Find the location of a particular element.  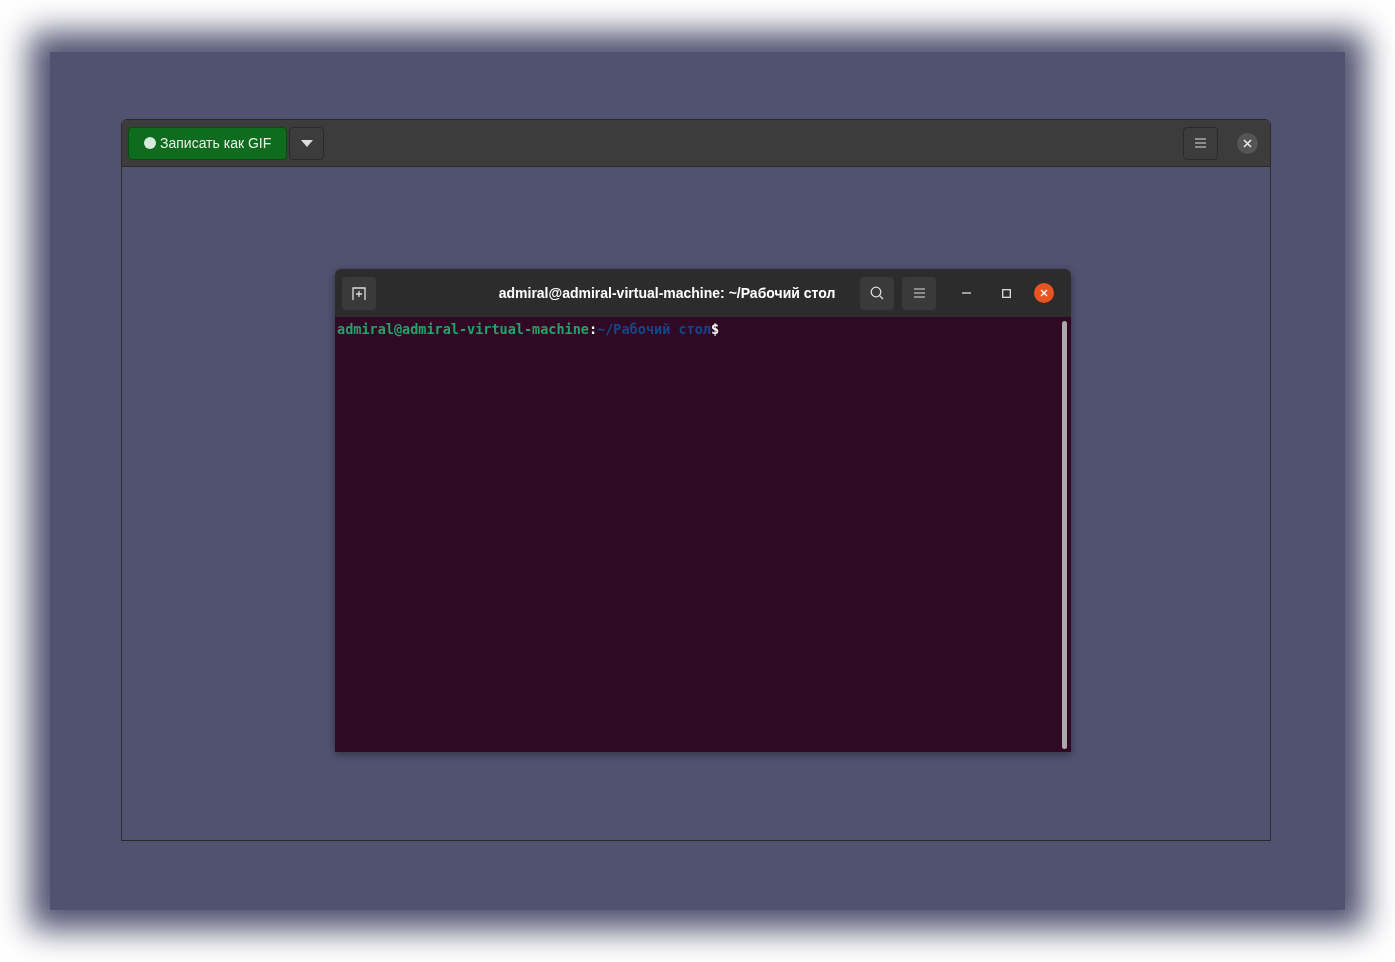

new-tab-button is located at coordinates (359, 293).